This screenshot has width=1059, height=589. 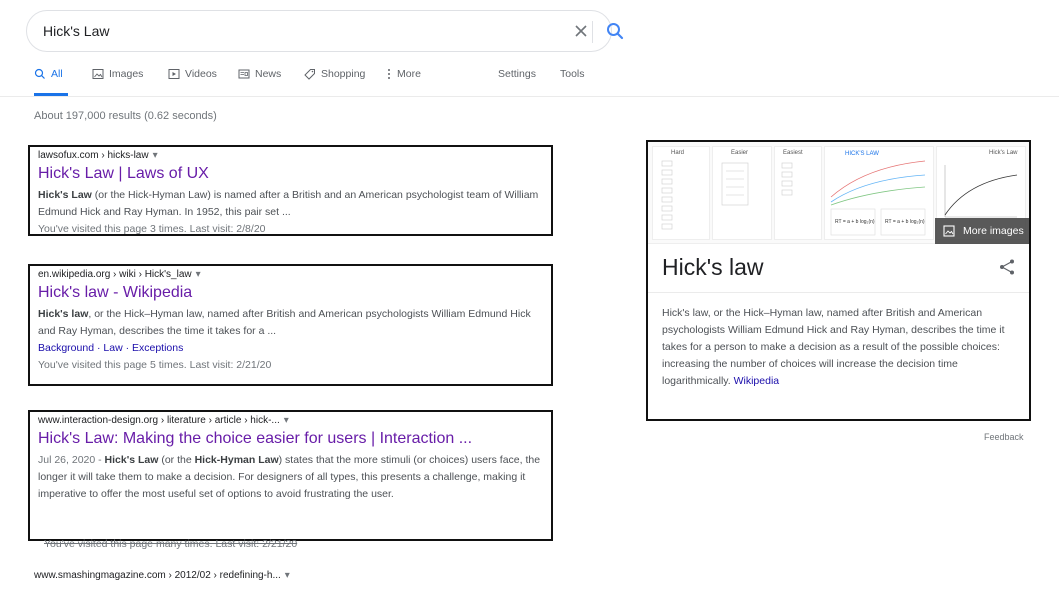 I want to click on wikipedia-link: Wikipedia, so click(x=757, y=381).